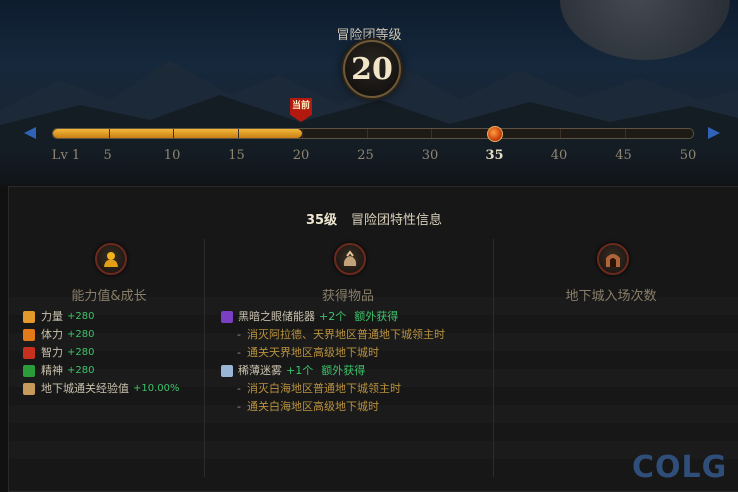  Describe the element at coordinates (680, 467) in the screenshot. I see `colg-watermark: COLG` at that location.